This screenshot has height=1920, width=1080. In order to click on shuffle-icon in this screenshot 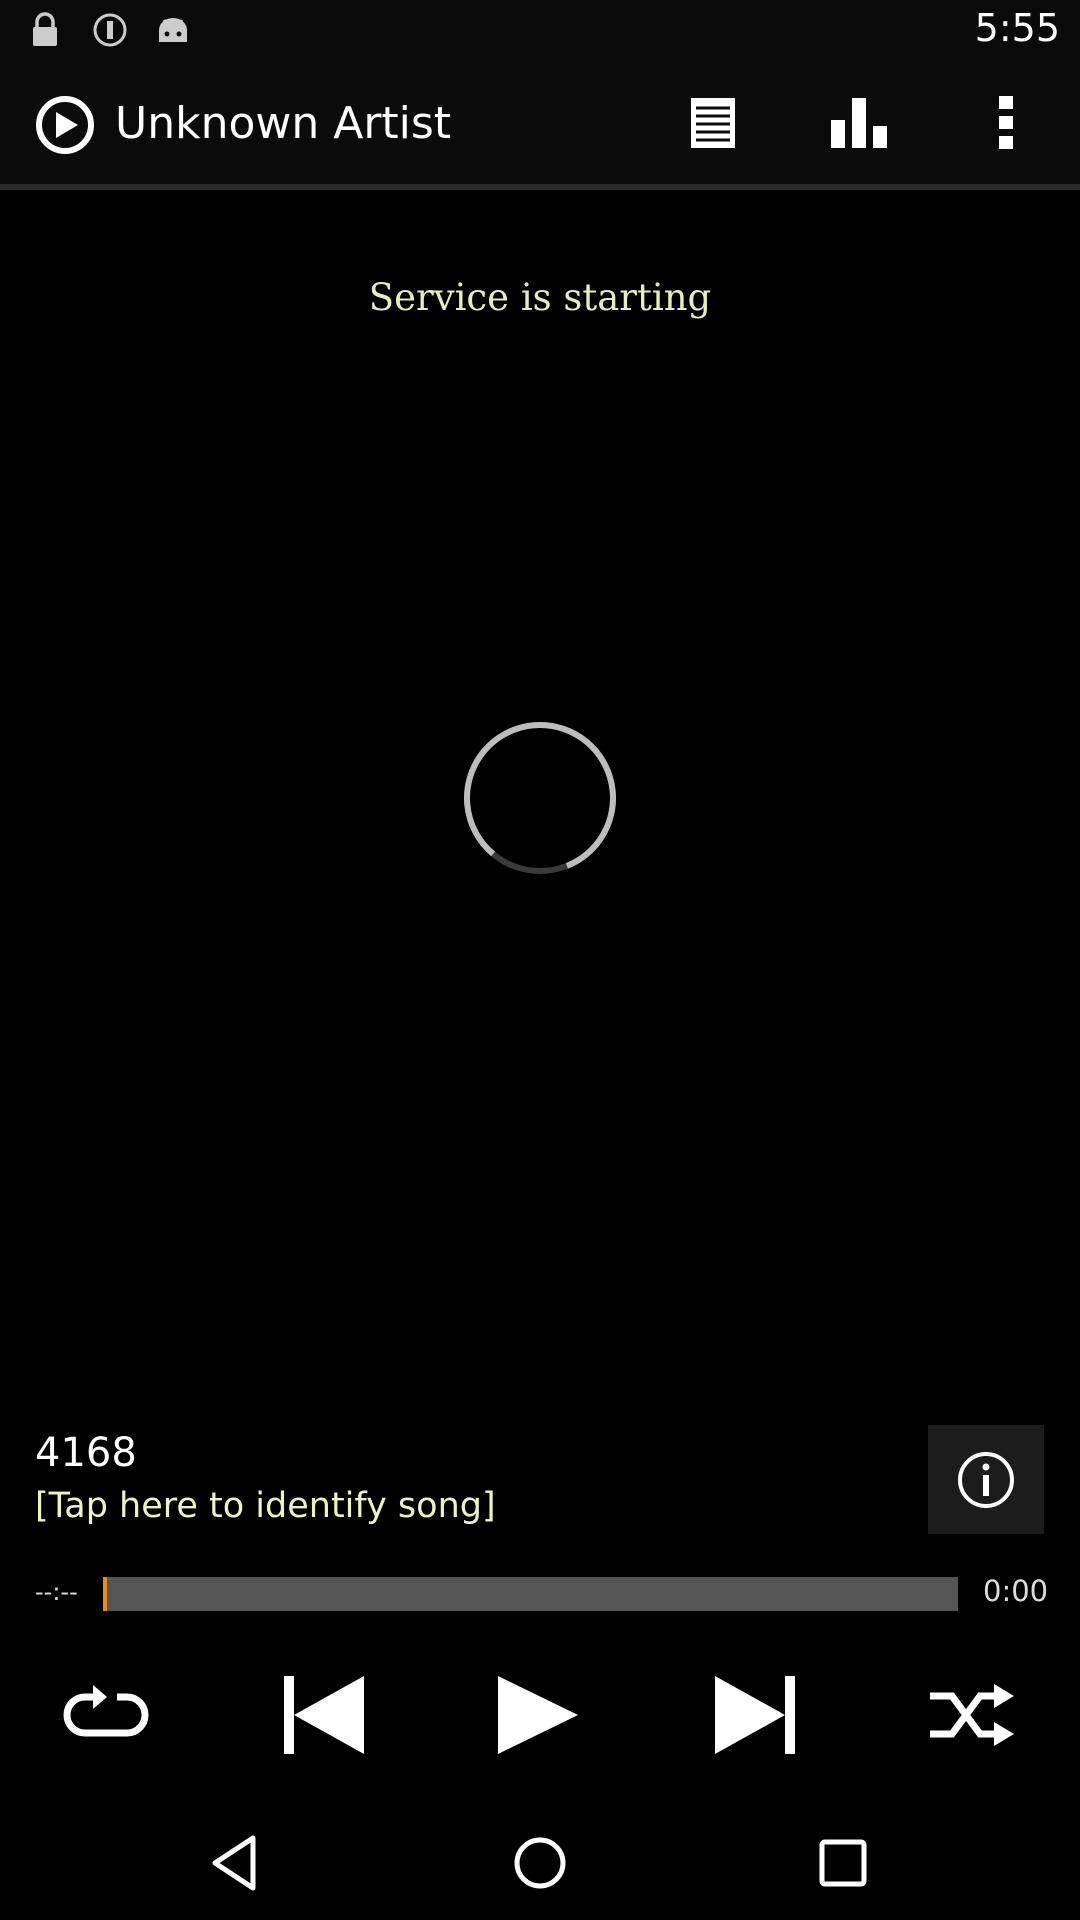, I will do `click(972, 1715)`.